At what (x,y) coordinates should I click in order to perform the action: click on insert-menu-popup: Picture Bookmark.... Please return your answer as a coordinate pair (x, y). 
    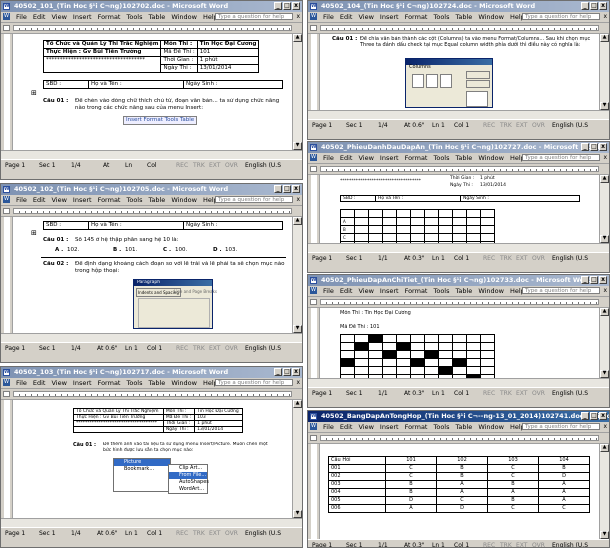
    Looking at the image, I should click on (142, 475).